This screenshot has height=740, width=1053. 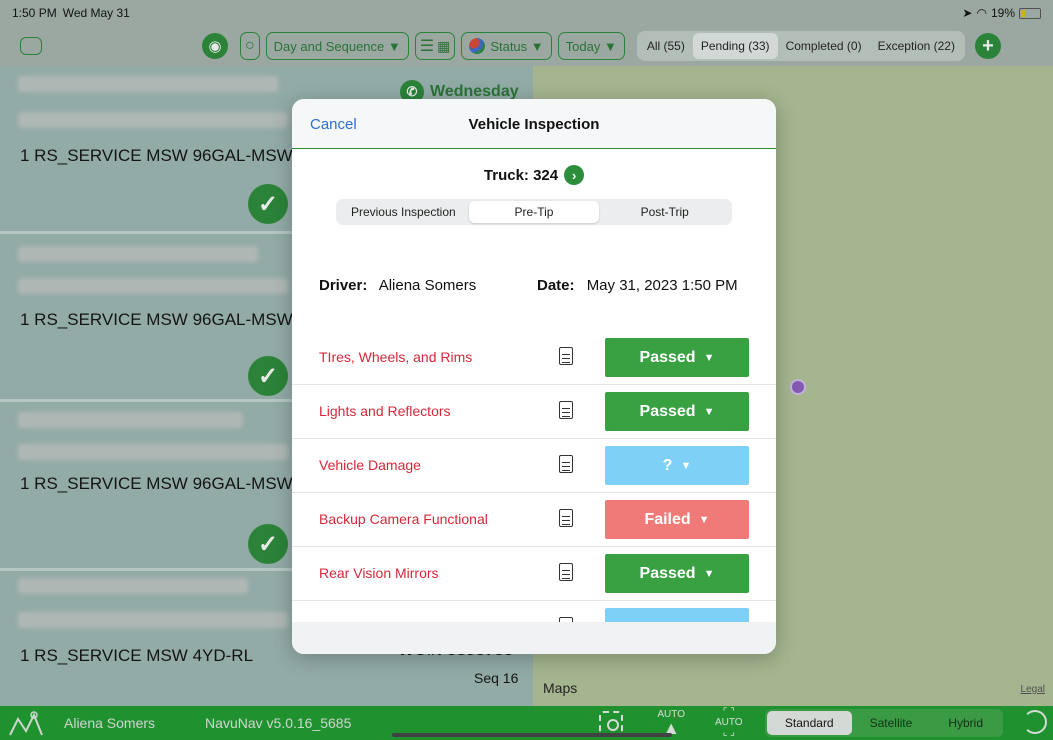 I want to click on tab-pre-tip: Pre-Tip, so click(x=534, y=212).